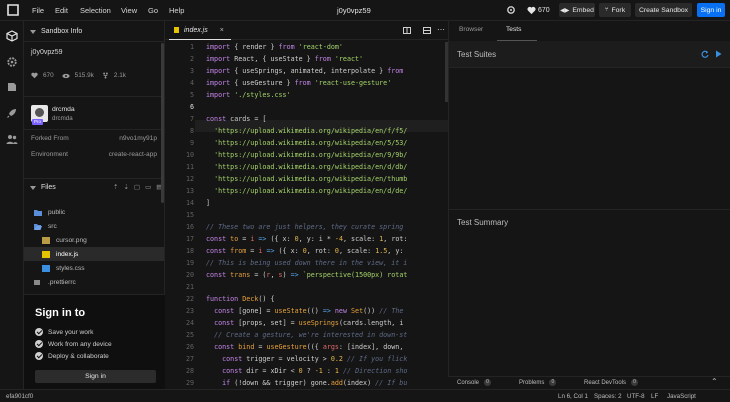 The width and height of the screenshot is (730, 402). I want to click on file-name: public, so click(57, 212).